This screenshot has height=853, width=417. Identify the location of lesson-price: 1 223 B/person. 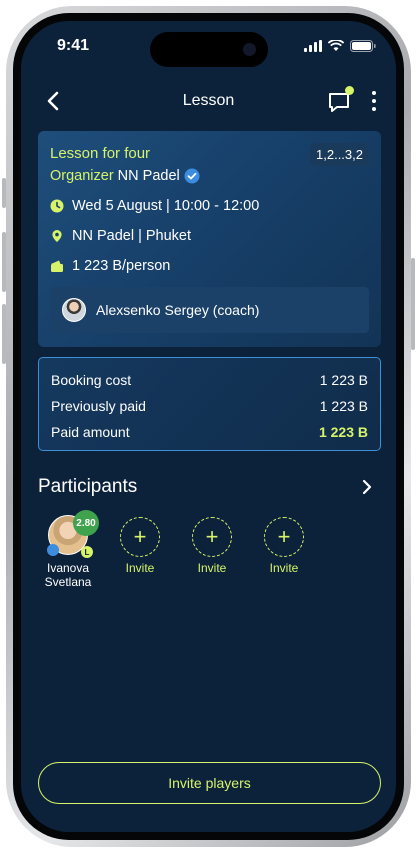
(121, 266).